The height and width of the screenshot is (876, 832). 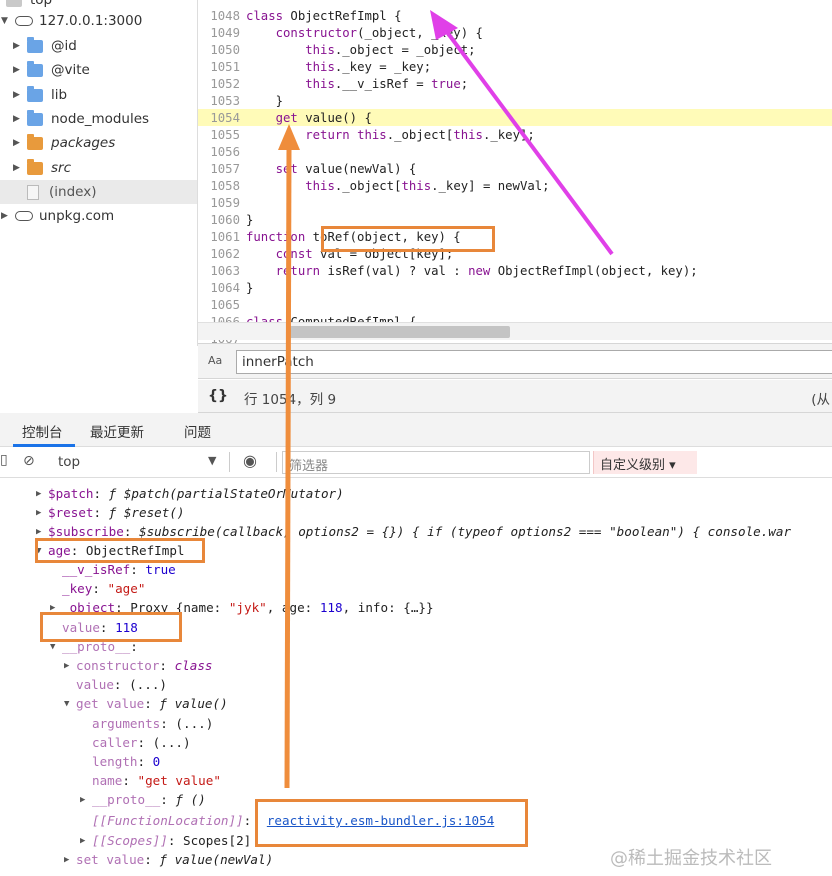 What do you see at coordinates (80, 119) in the screenshot?
I see `tree-item-node-modules: ▶ node_modules` at bounding box center [80, 119].